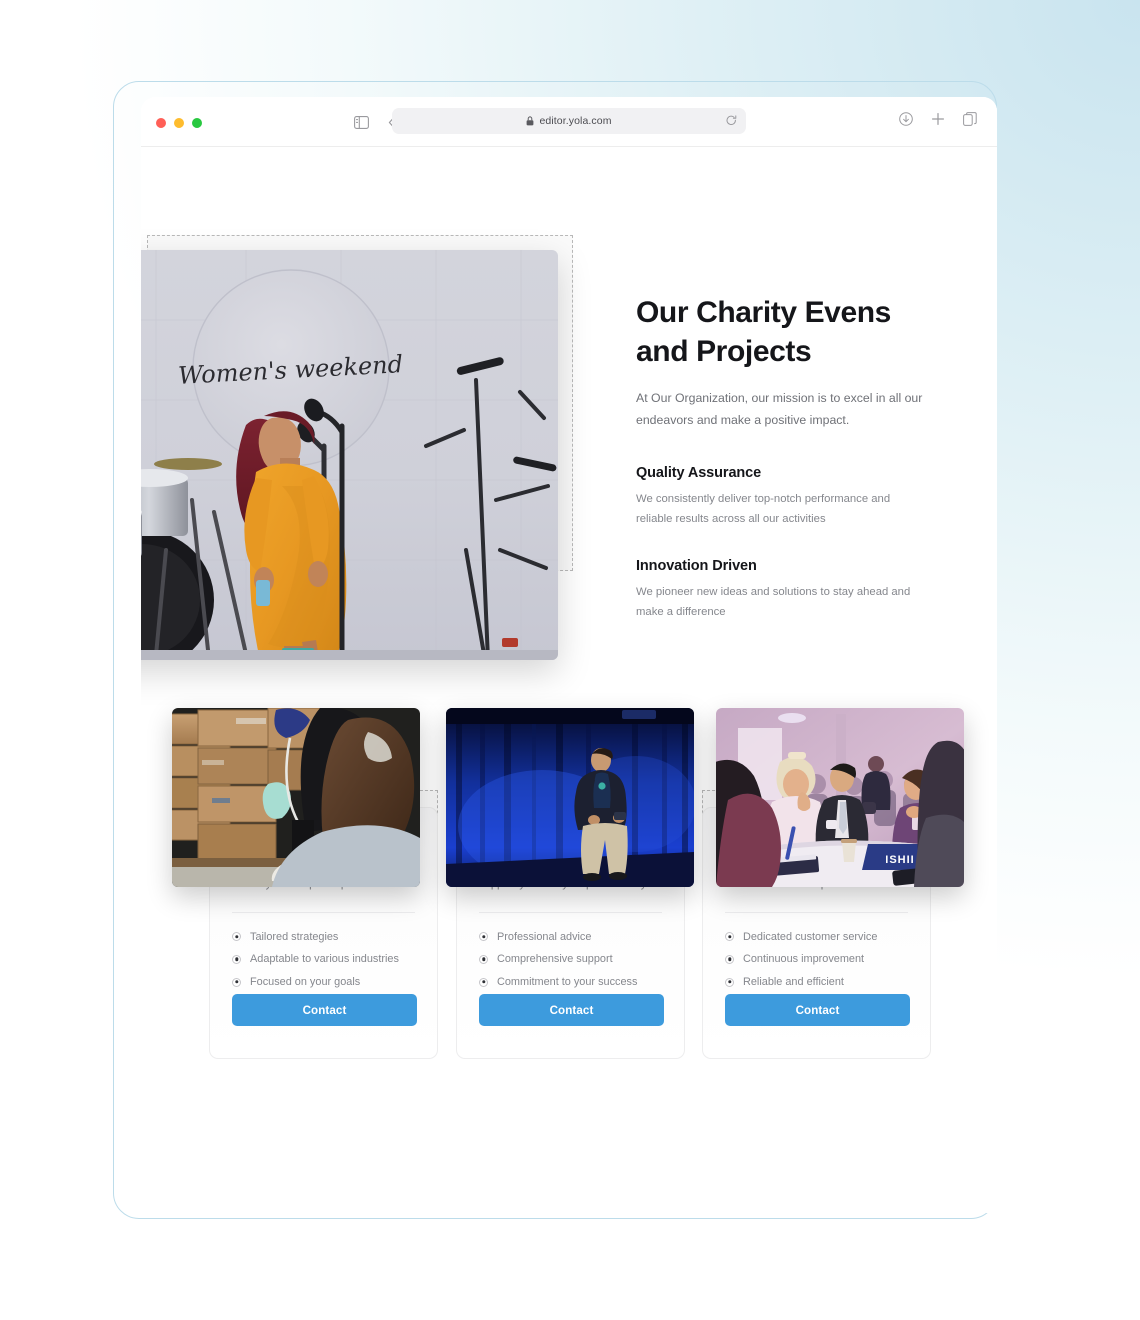  I want to click on list-item-label: Continuous improvement, so click(804, 959).